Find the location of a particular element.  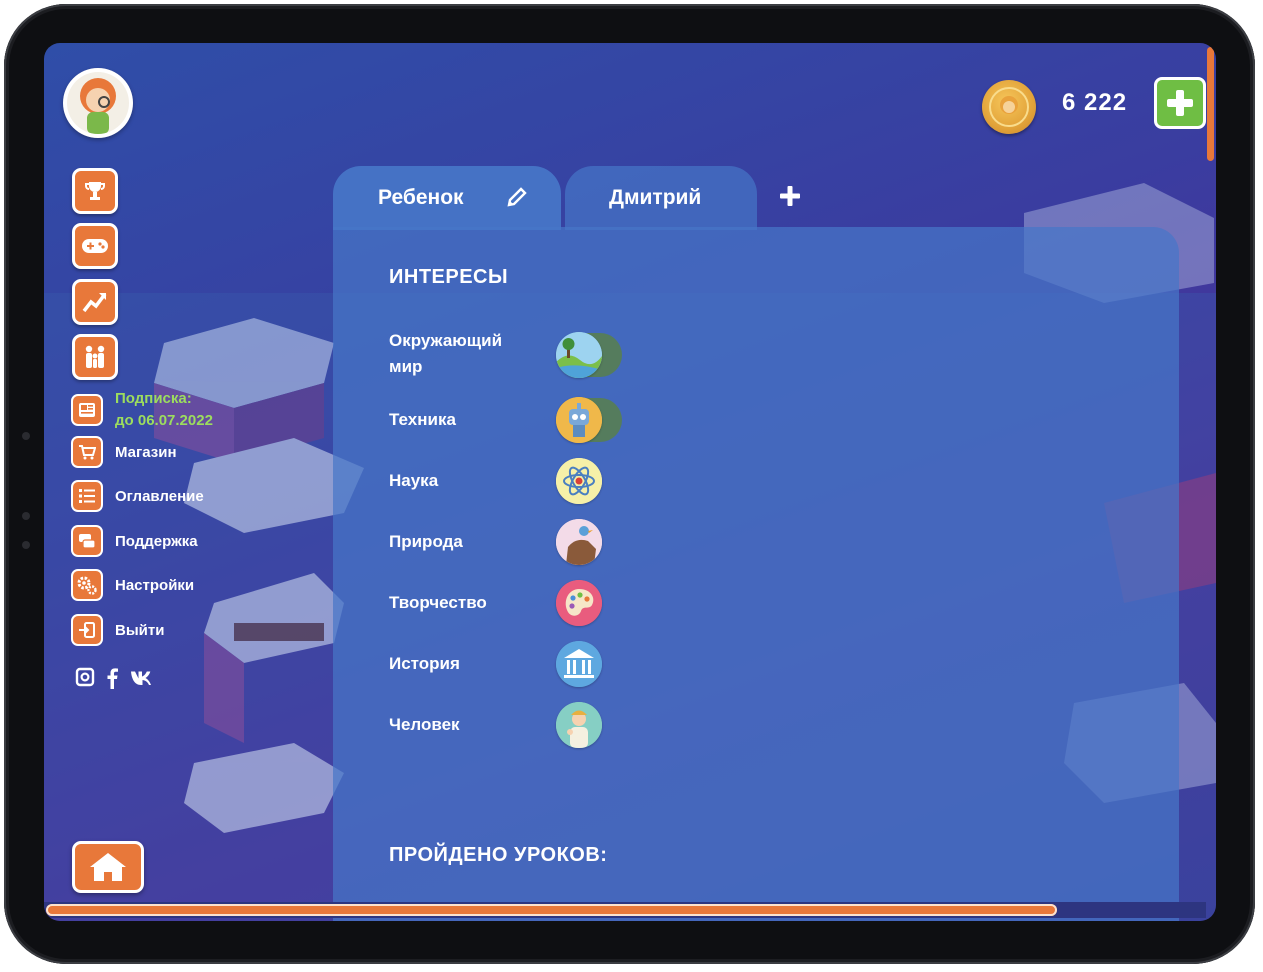

home-button is located at coordinates (108, 867).